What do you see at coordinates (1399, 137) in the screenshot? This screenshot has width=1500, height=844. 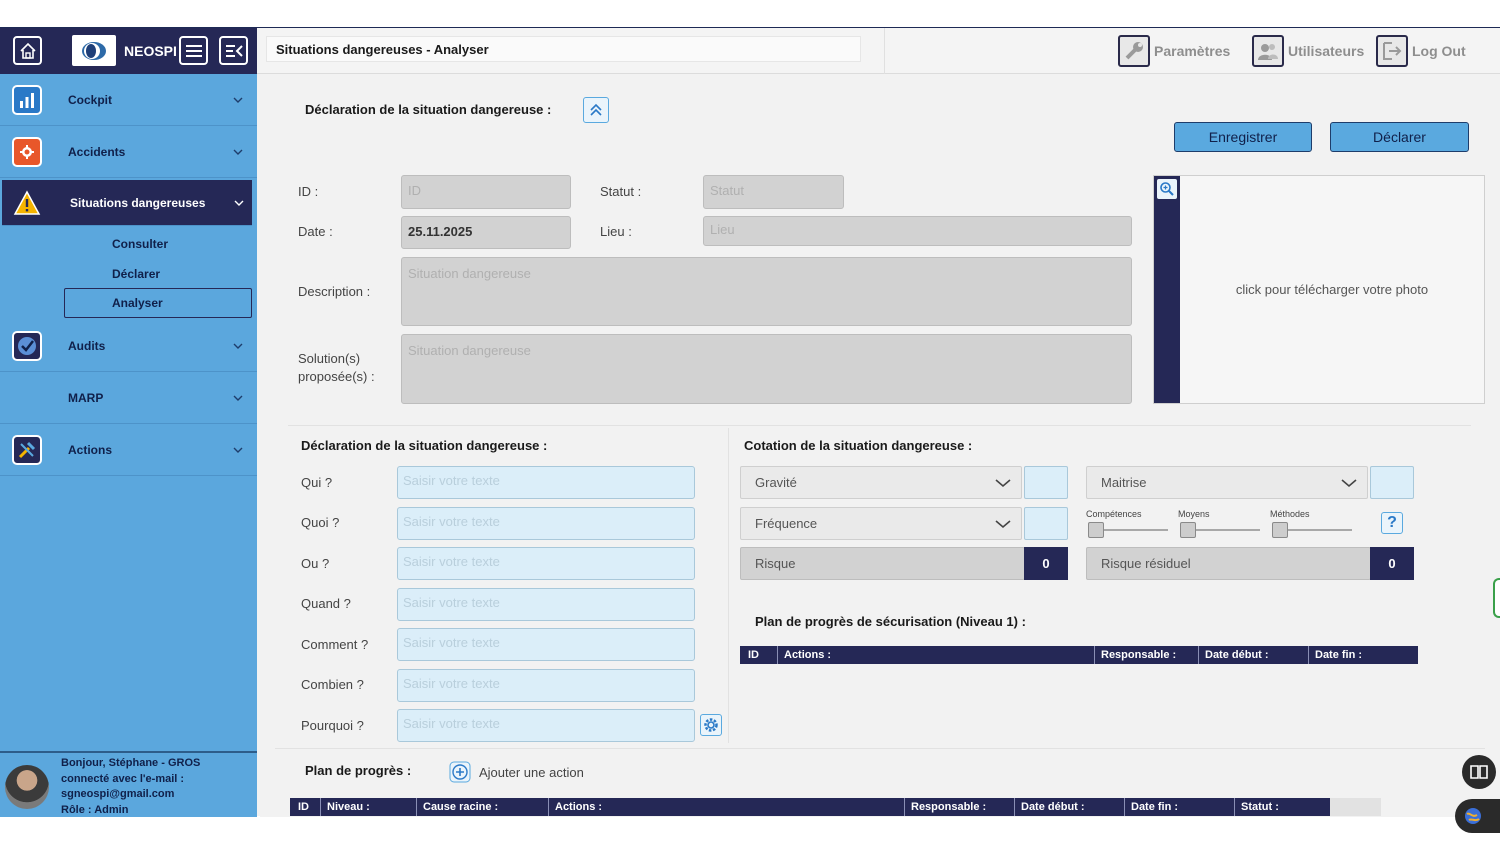 I see `declare-button: Déclarer` at bounding box center [1399, 137].